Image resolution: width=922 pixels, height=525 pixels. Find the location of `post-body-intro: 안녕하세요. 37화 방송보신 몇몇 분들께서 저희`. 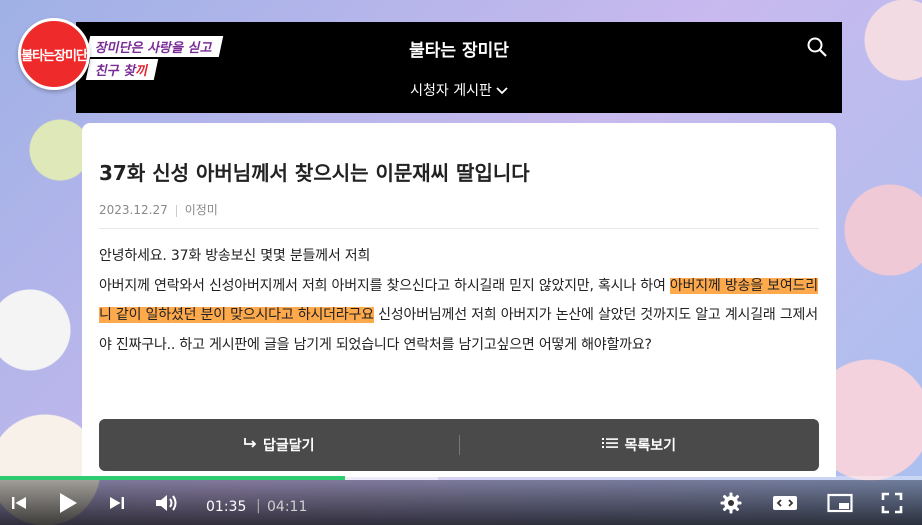

post-body-intro: 안녕하세요. 37화 방송보신 몇몇 분들께서 저희 is located at coordinates (235, 256).